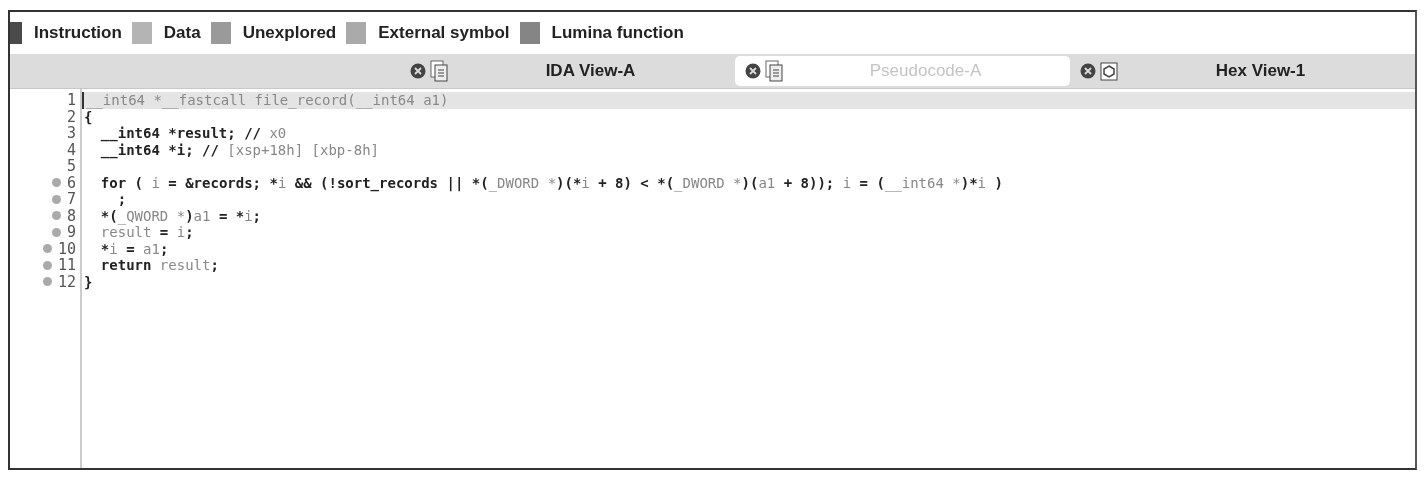 The image size is (1425, 479). Describe the element at coordinates (122, 199) in the screenshot. I see `code-line: ;` at that location.